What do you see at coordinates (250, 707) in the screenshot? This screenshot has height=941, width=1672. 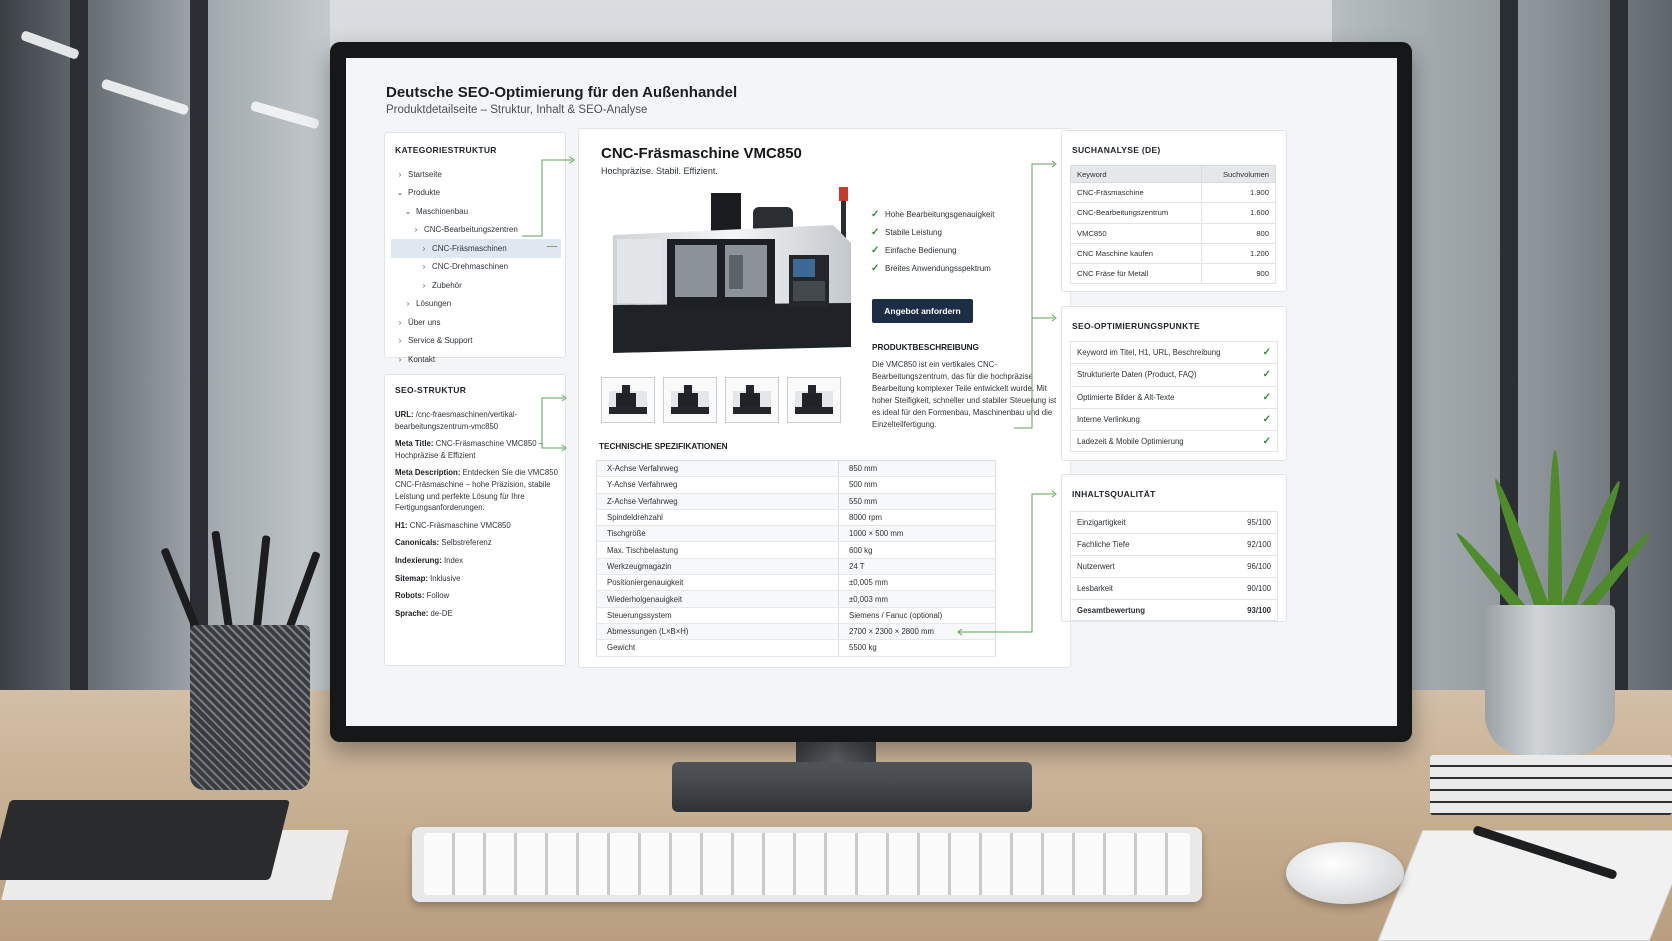 I see `pen-holder` at bounding box center [250, 707].